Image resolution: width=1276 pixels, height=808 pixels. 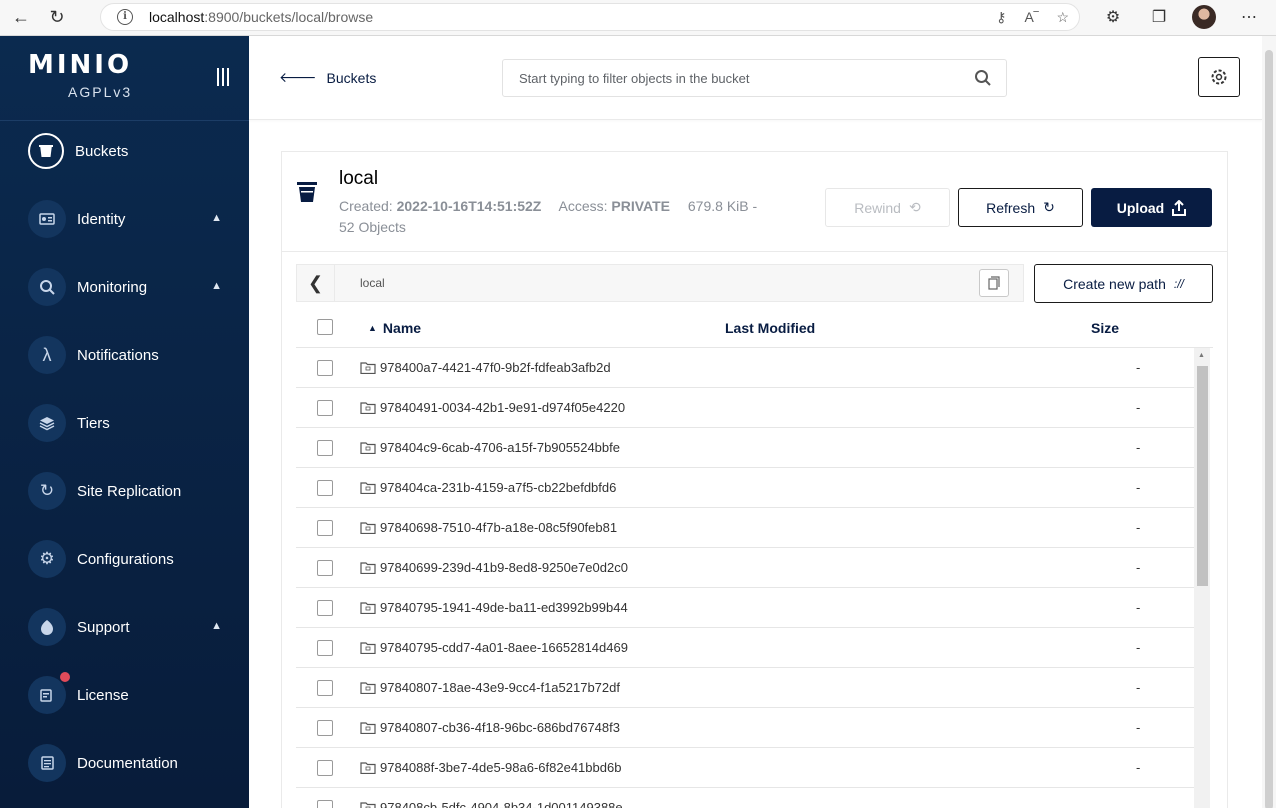 I want to click on sidebar-item-support: Support ▲, so click(x=133, y=627).